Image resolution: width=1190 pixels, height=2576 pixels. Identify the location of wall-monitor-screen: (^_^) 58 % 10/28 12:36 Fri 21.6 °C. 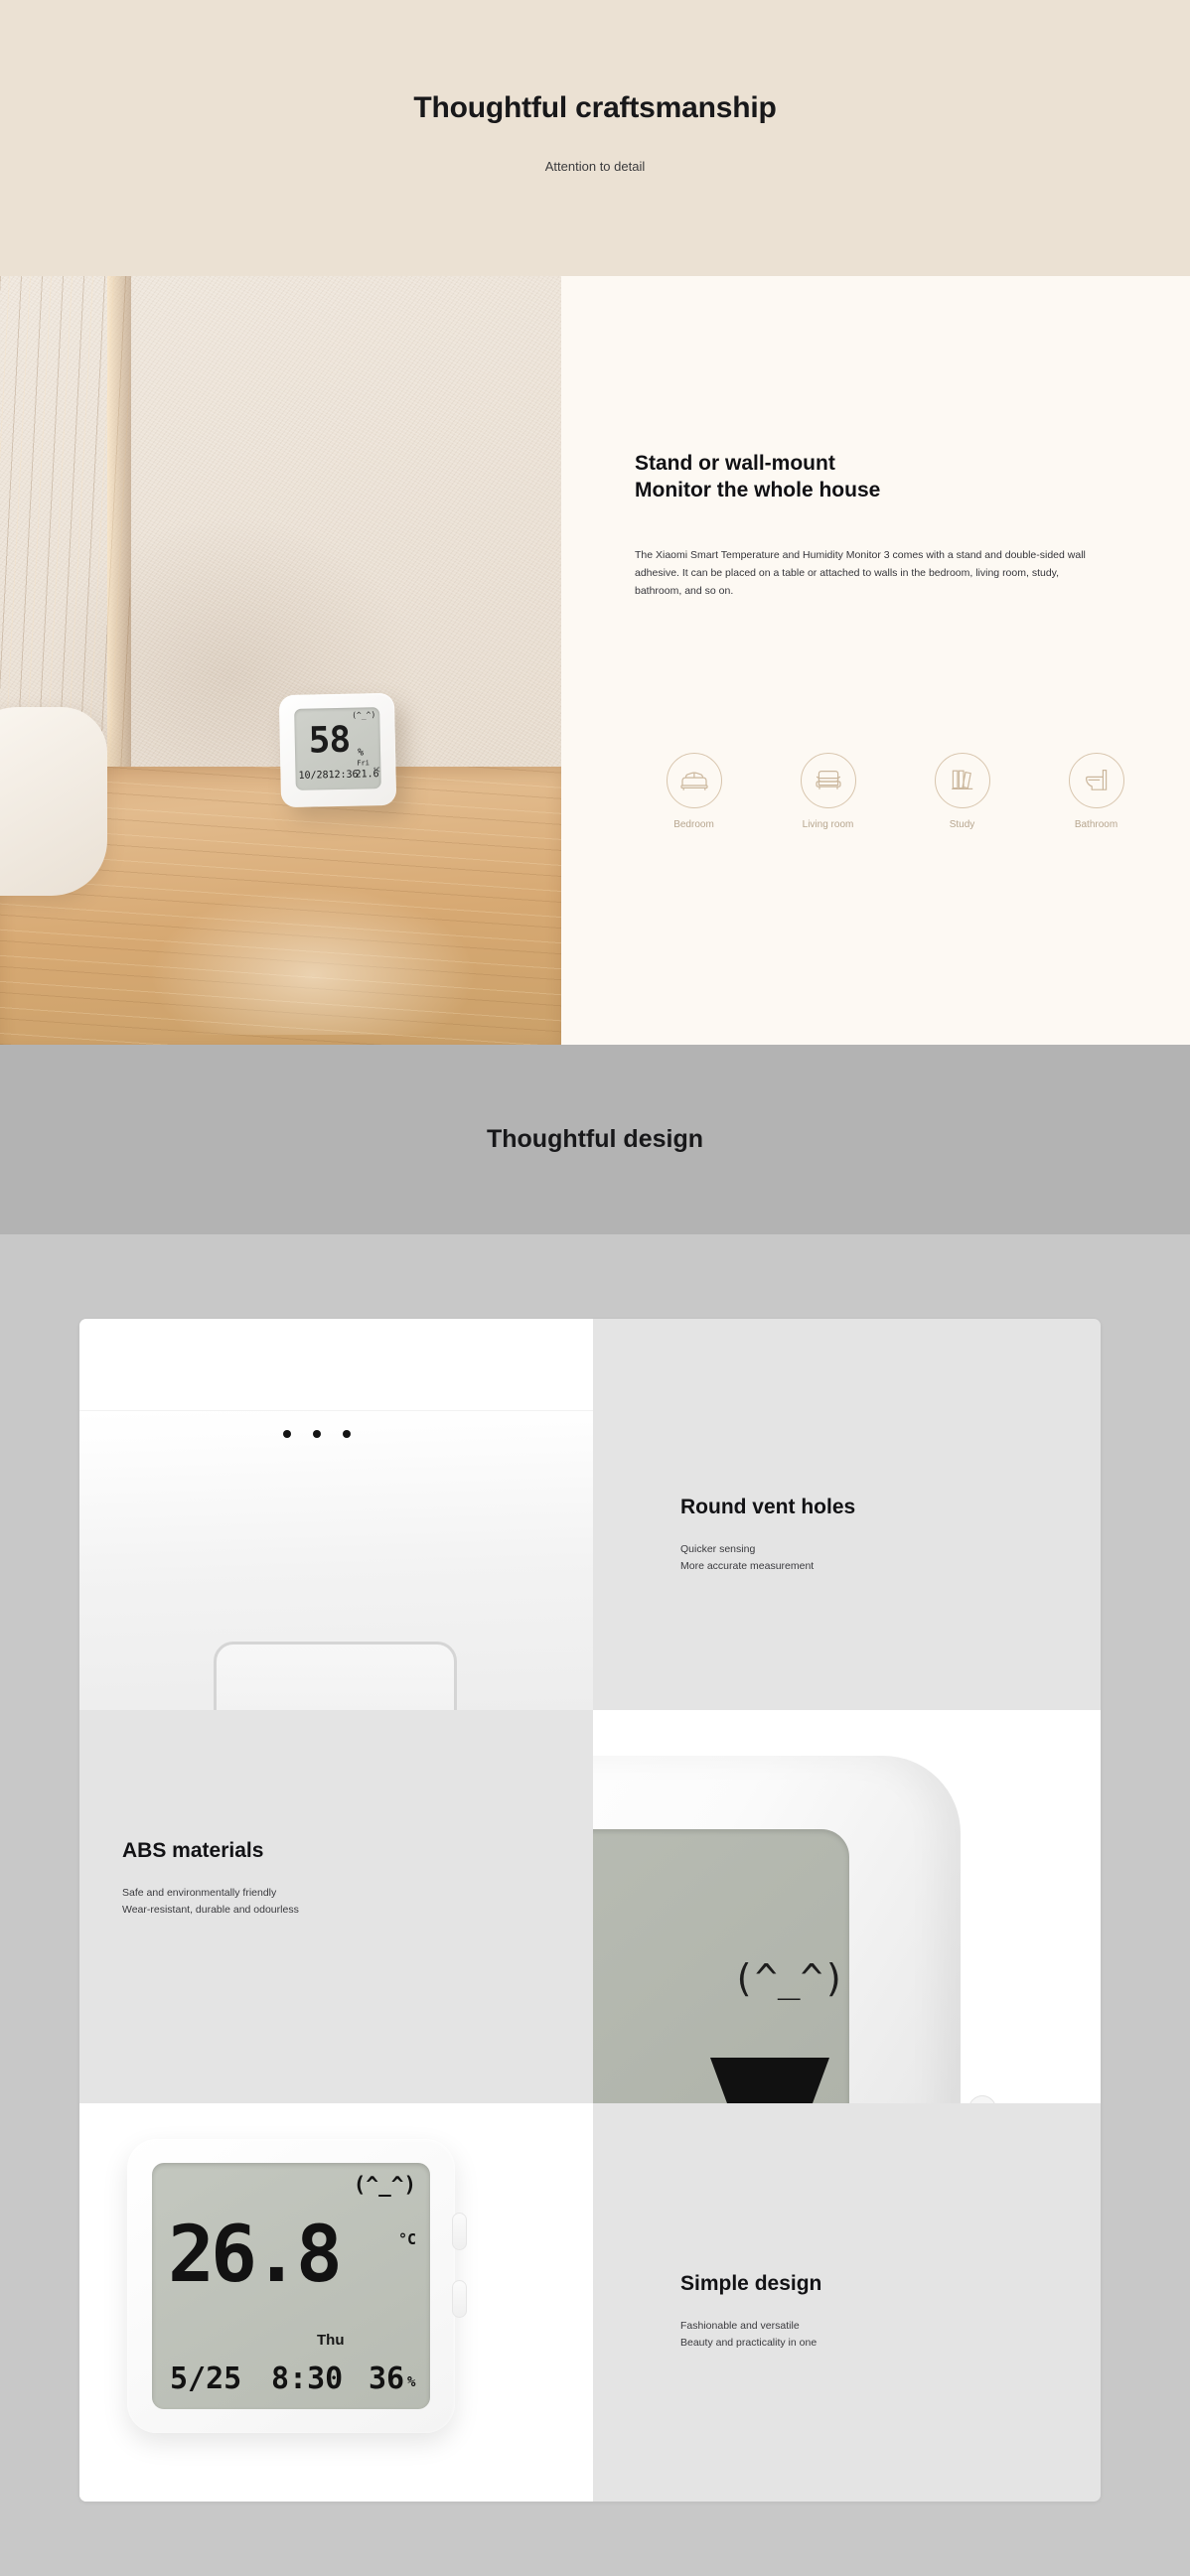
(337, 748).